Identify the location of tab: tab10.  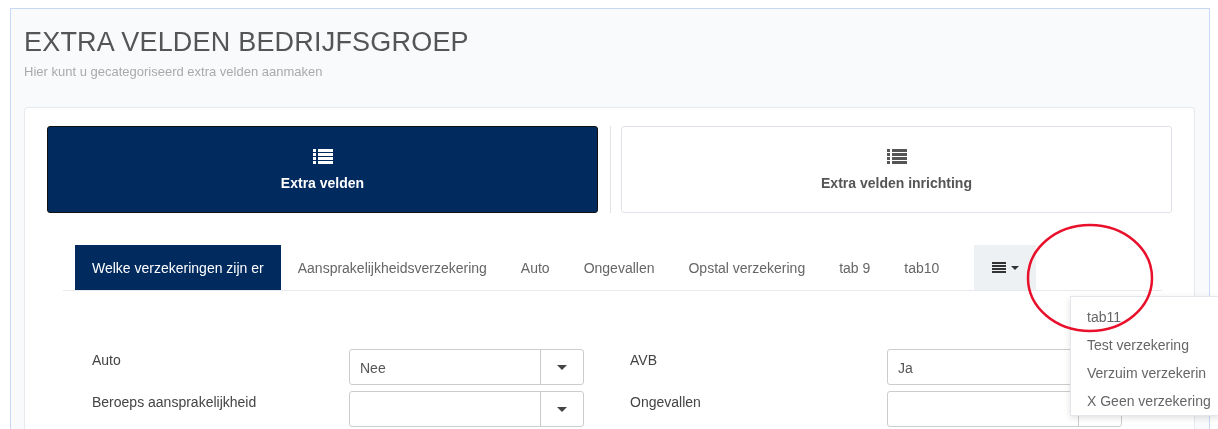
(922, 267).